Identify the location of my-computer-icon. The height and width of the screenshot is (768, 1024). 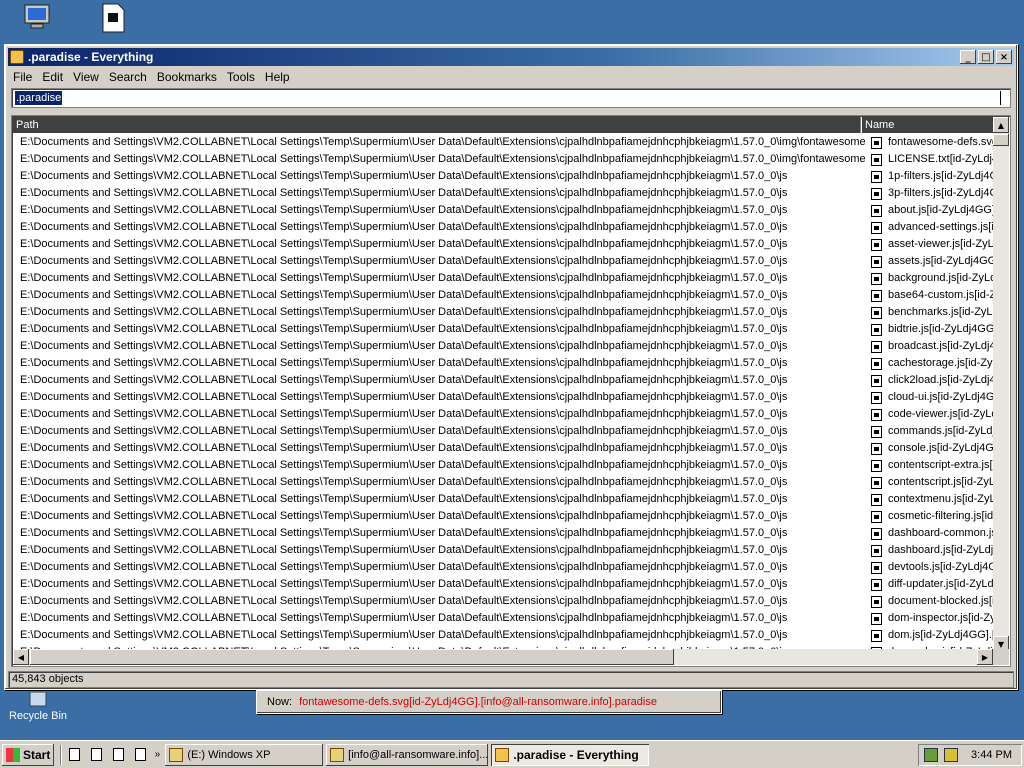
(37, 18).